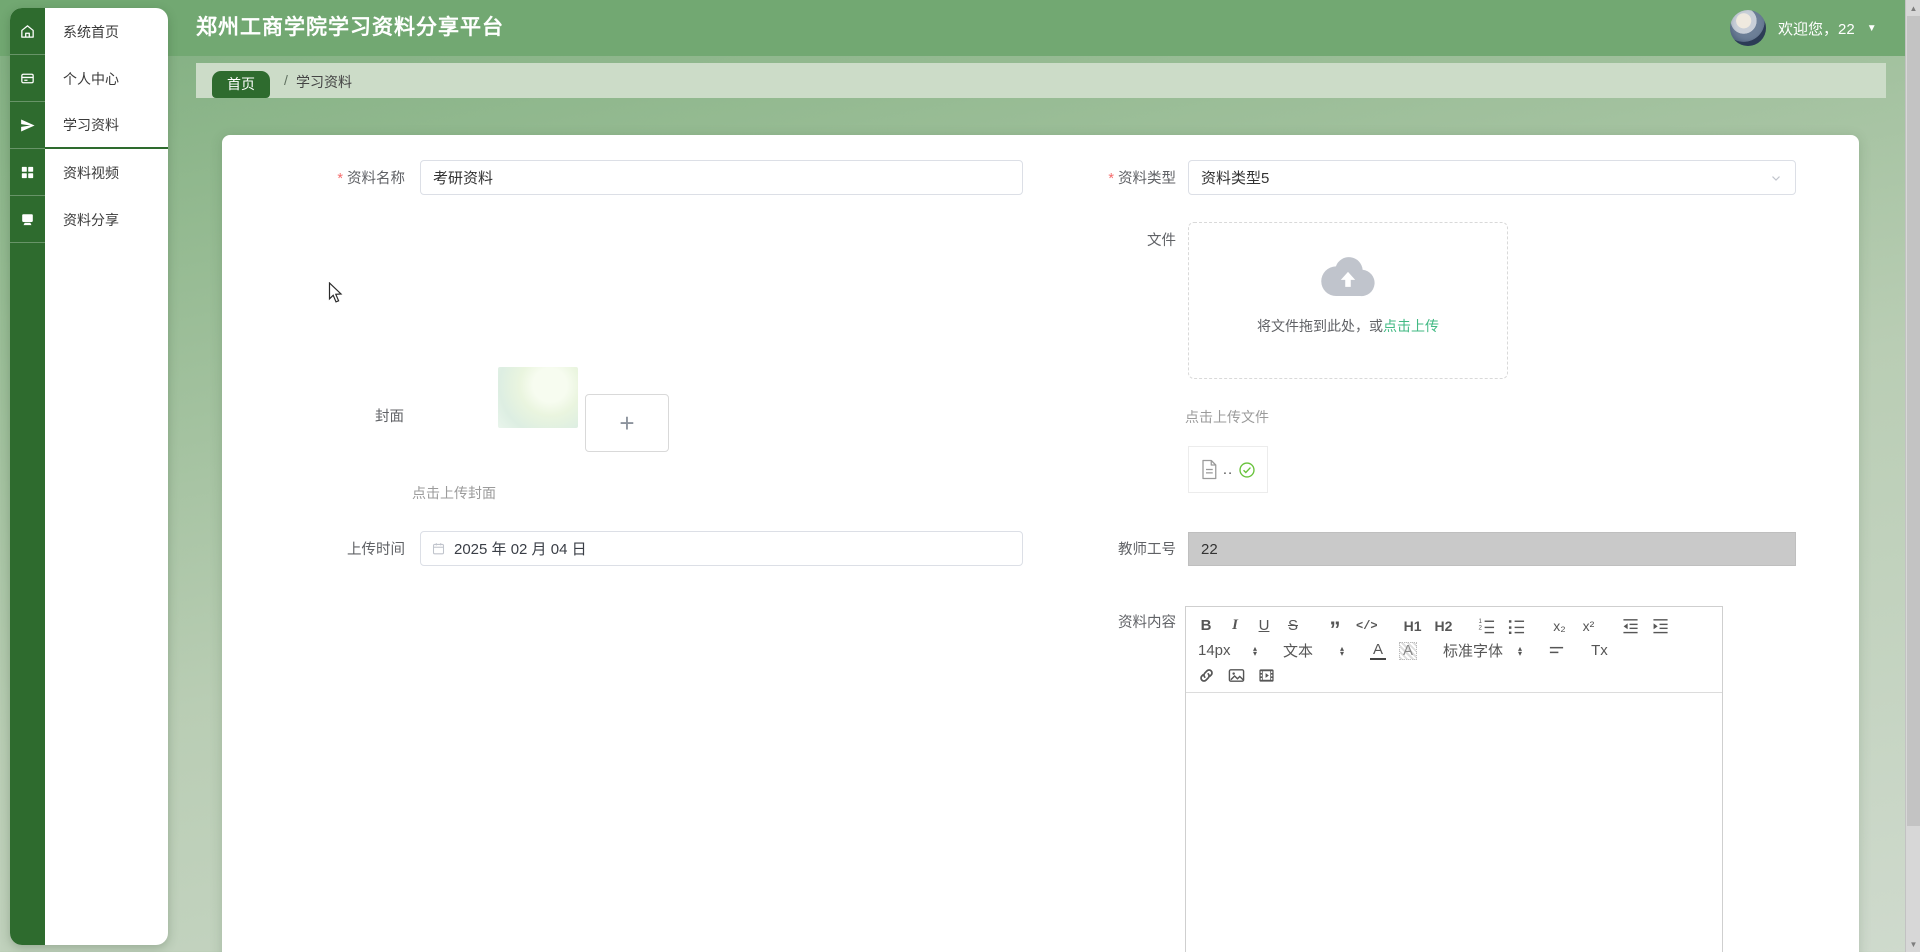 The image size is (1920, 952). I want to click on monitor-icon, so click(27, 219).